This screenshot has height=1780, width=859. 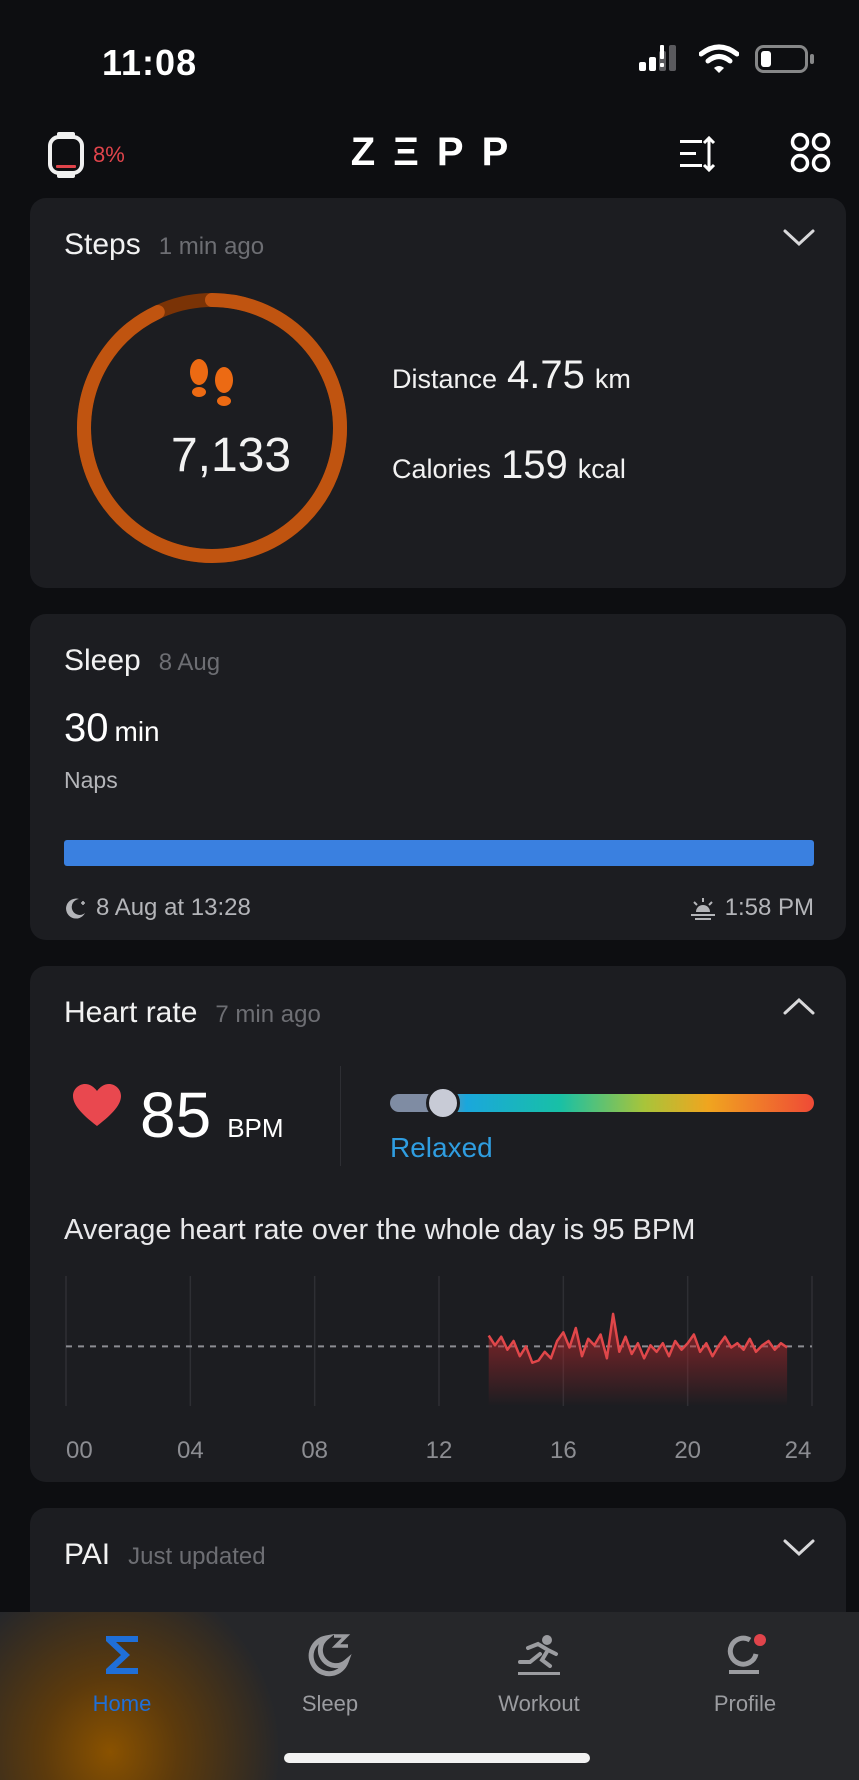 I want to click on distance-label: Distance, so click(x=445, y=379).